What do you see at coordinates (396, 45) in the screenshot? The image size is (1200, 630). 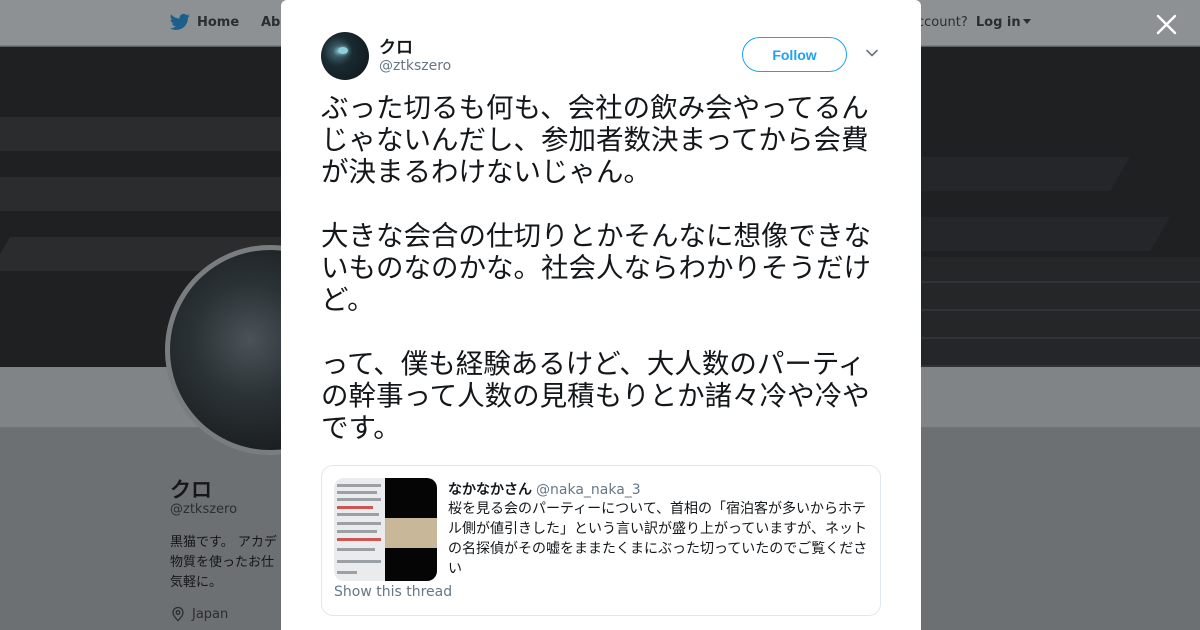 I see `author-name: クロ` at bounding box center [396, 45].